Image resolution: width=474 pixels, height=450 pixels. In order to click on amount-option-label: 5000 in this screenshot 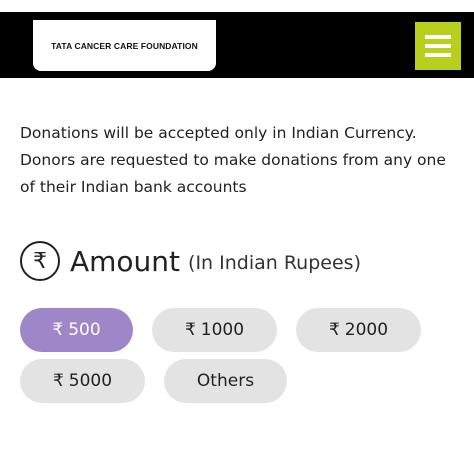, I will do `click(90, 381)`.